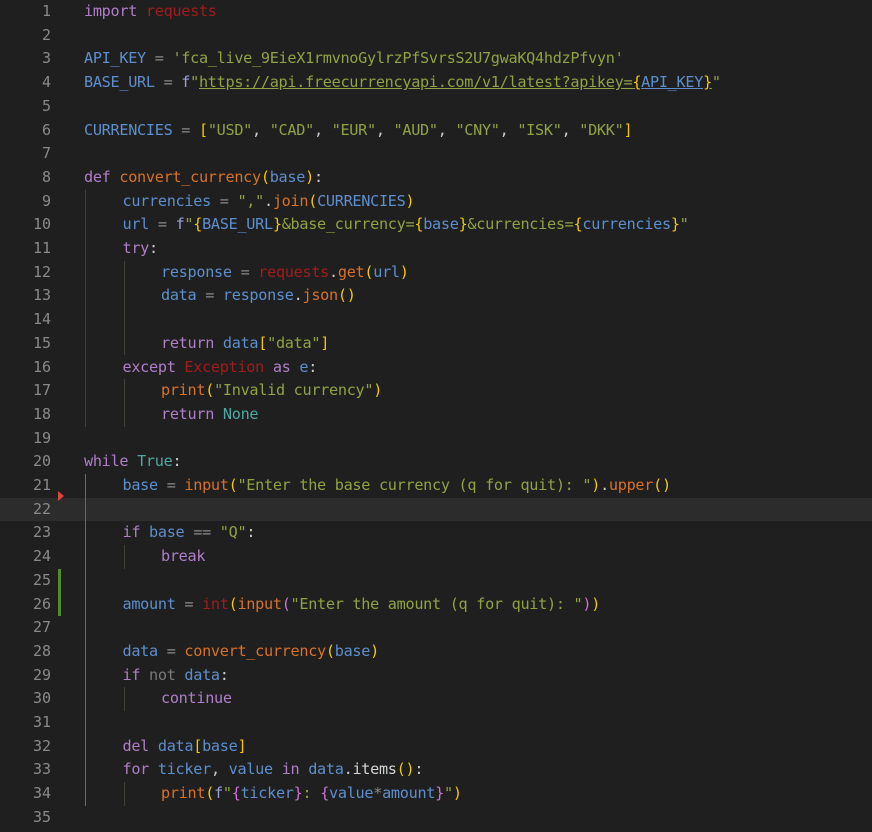 The height and width of the screenshot is (832, 872). Describe the element at coordinates (25, 557) in the screenshot. I see `line-number: 24` at that location.